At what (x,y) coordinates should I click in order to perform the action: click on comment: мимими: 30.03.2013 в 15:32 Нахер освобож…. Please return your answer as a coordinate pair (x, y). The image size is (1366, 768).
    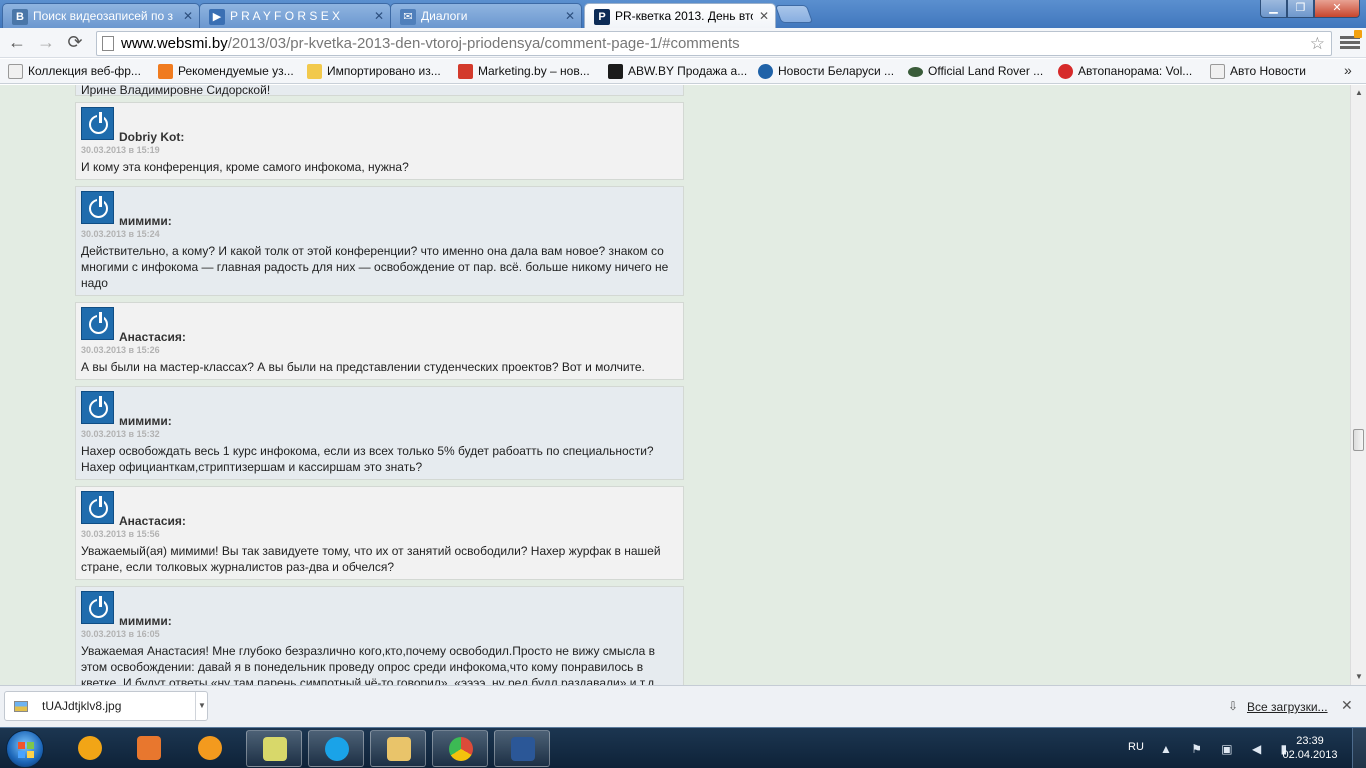
    Looking at the image, I should click on (379, 433).